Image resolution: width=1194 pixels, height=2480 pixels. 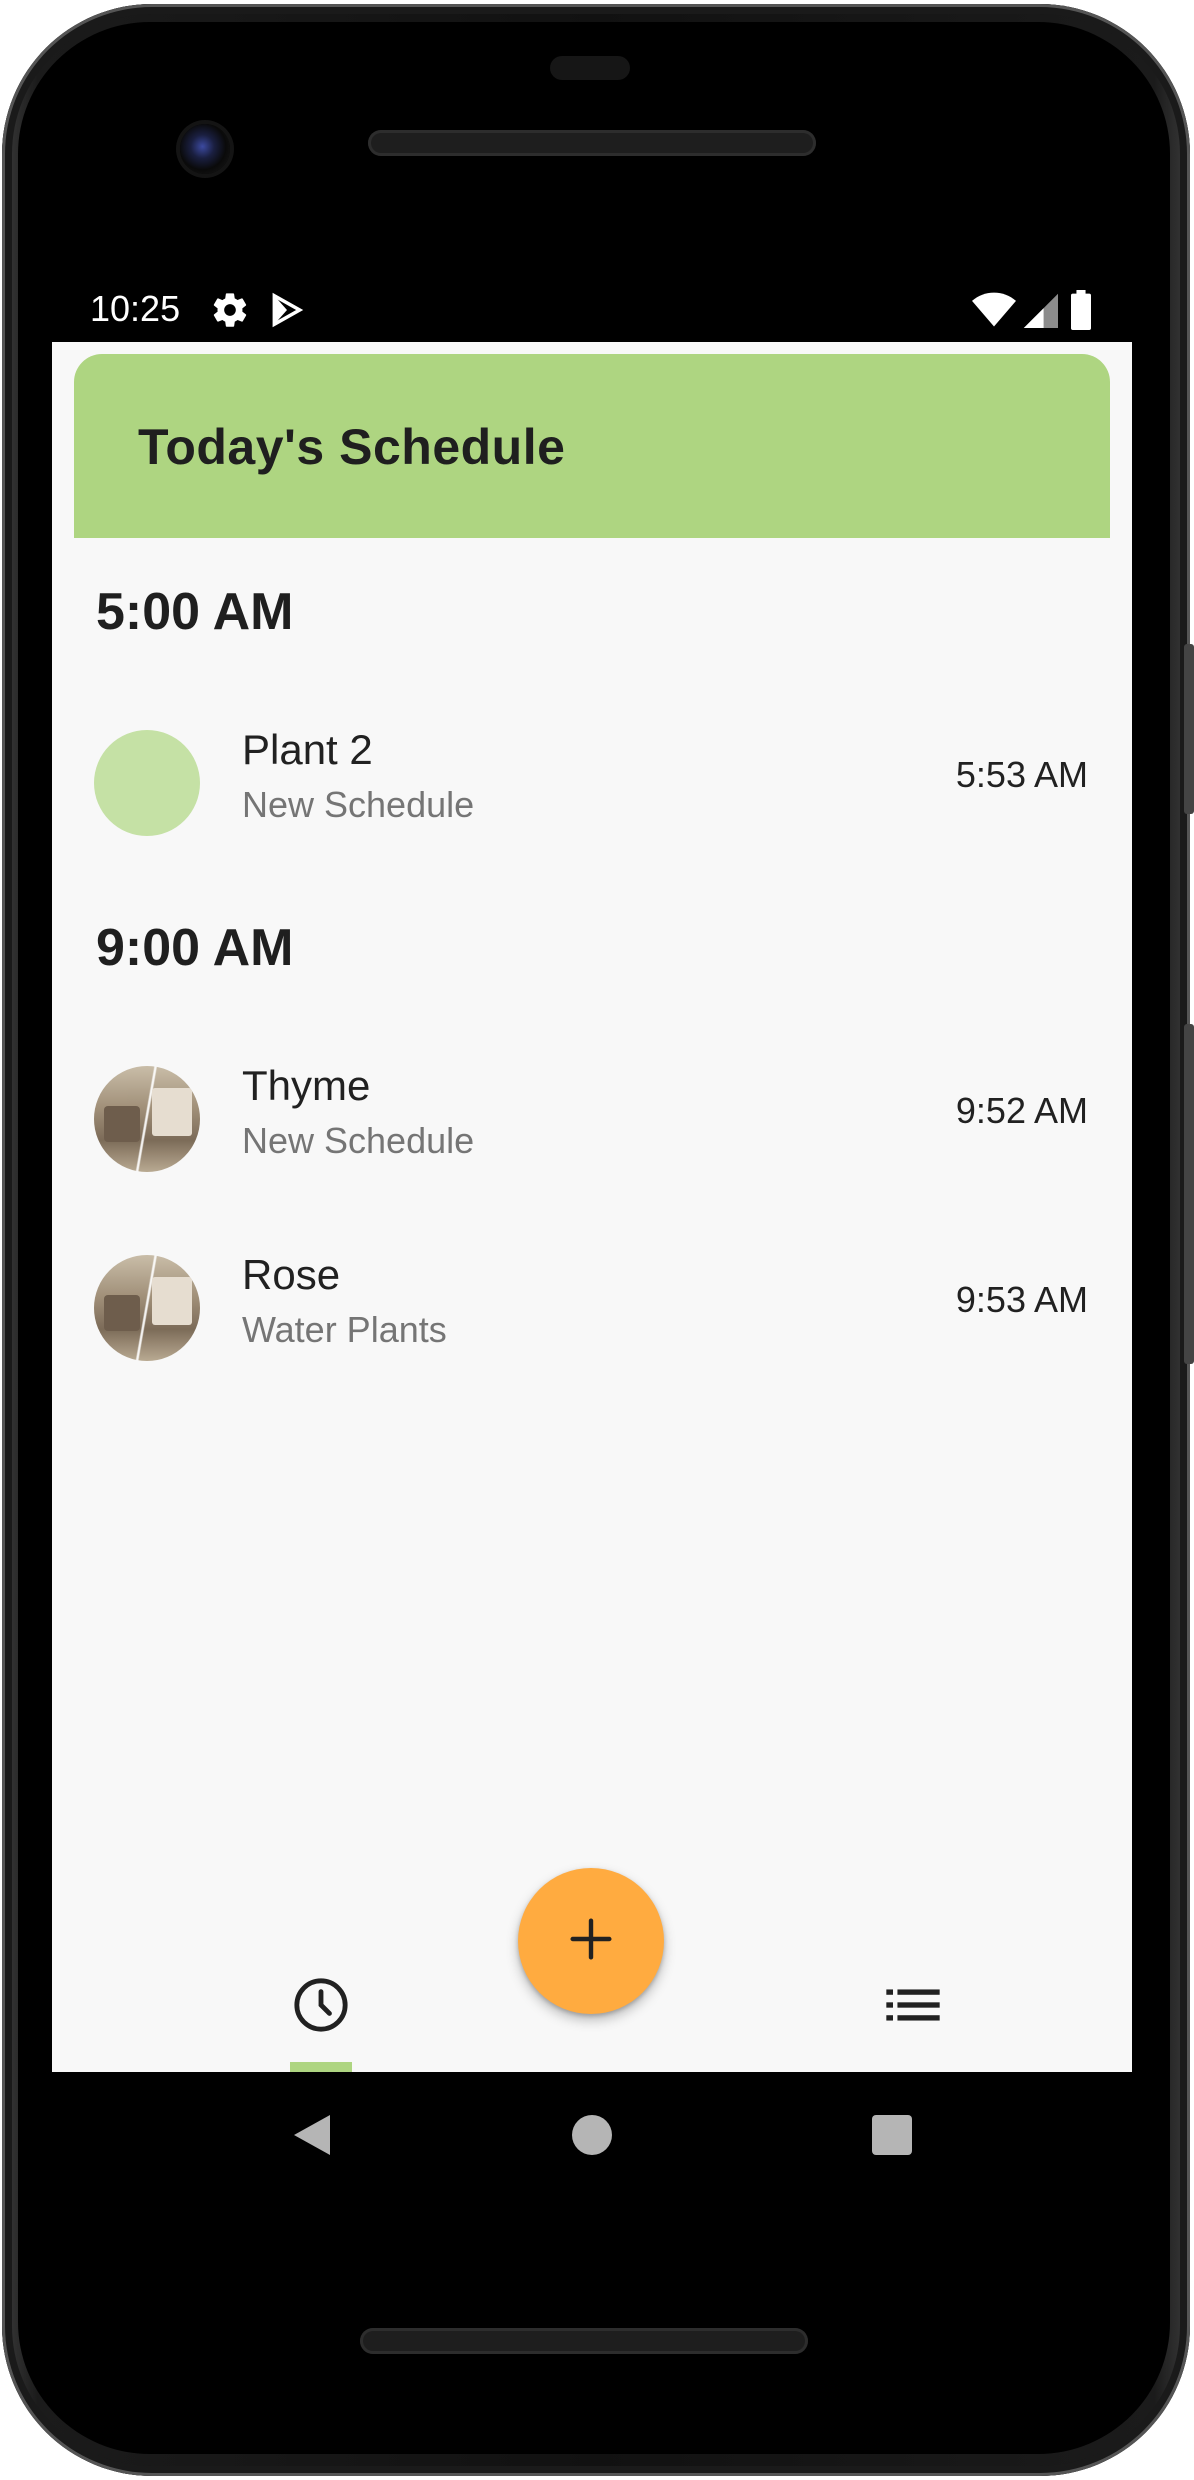 I want to click on top-speaker, so click(x=592, y=143).